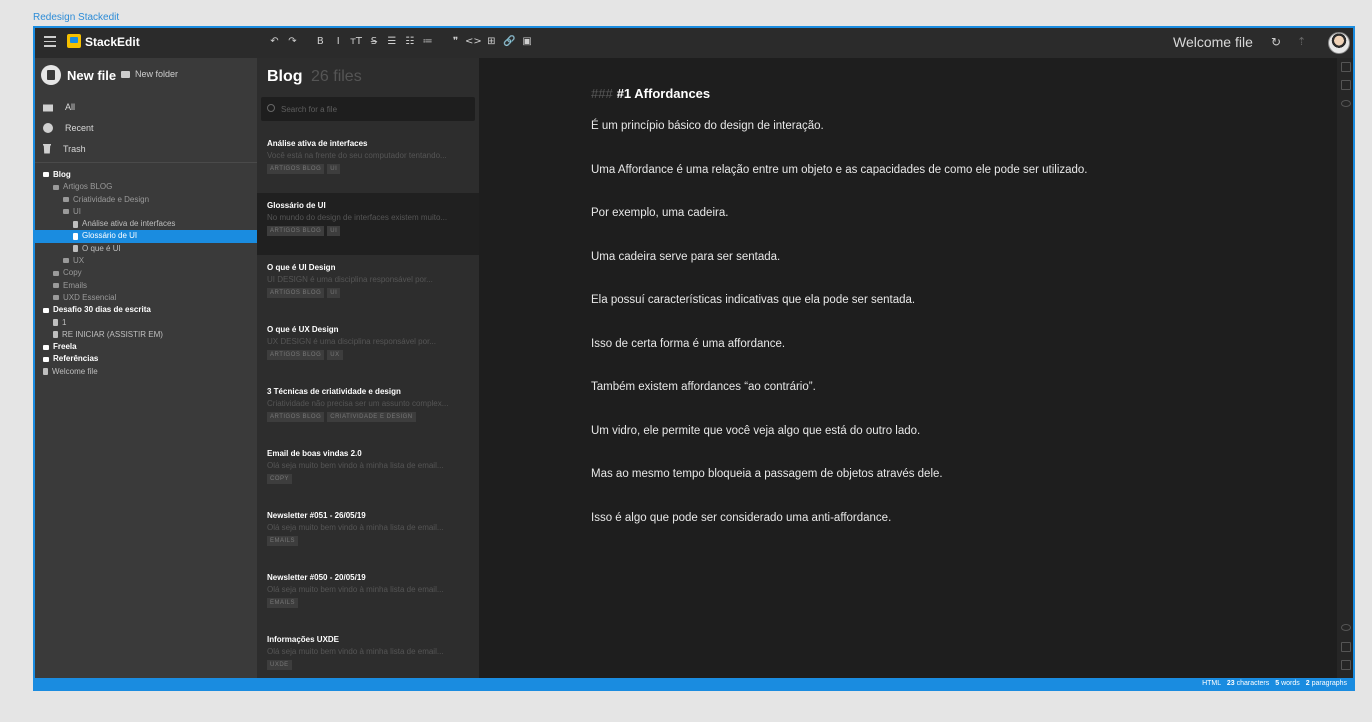 The image size is (1372, 722). What do you see at coordinates (50, 42) in the screenshot?
I see `menu-icon` at bounding box center [50, 42].